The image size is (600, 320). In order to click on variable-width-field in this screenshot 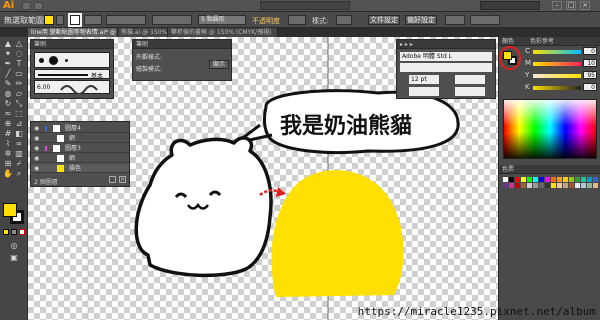, I will do `click(172, 20)`.